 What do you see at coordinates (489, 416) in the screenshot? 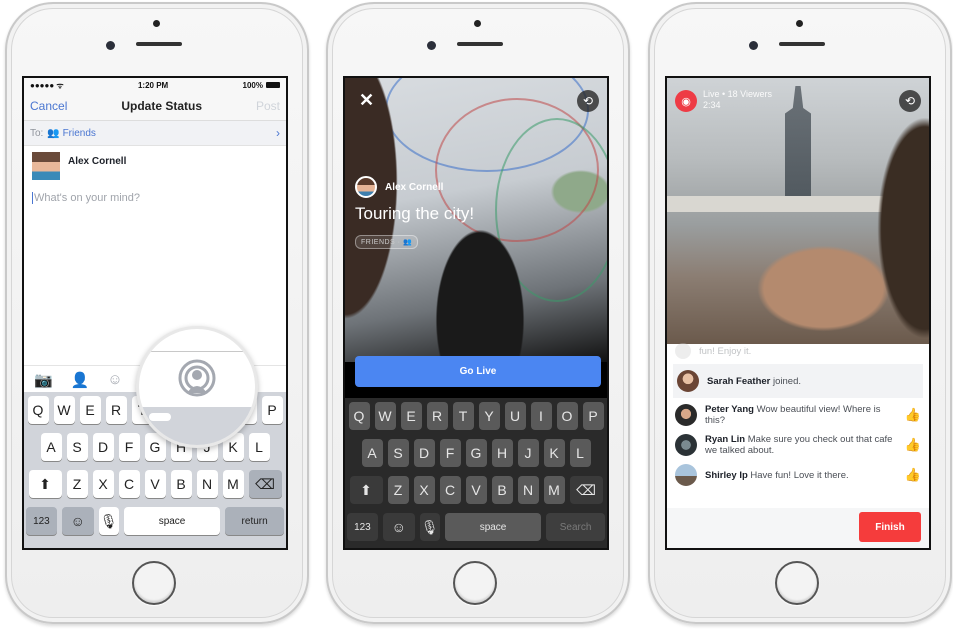
I see `key-y: Y` at bounding box center [489, 416].